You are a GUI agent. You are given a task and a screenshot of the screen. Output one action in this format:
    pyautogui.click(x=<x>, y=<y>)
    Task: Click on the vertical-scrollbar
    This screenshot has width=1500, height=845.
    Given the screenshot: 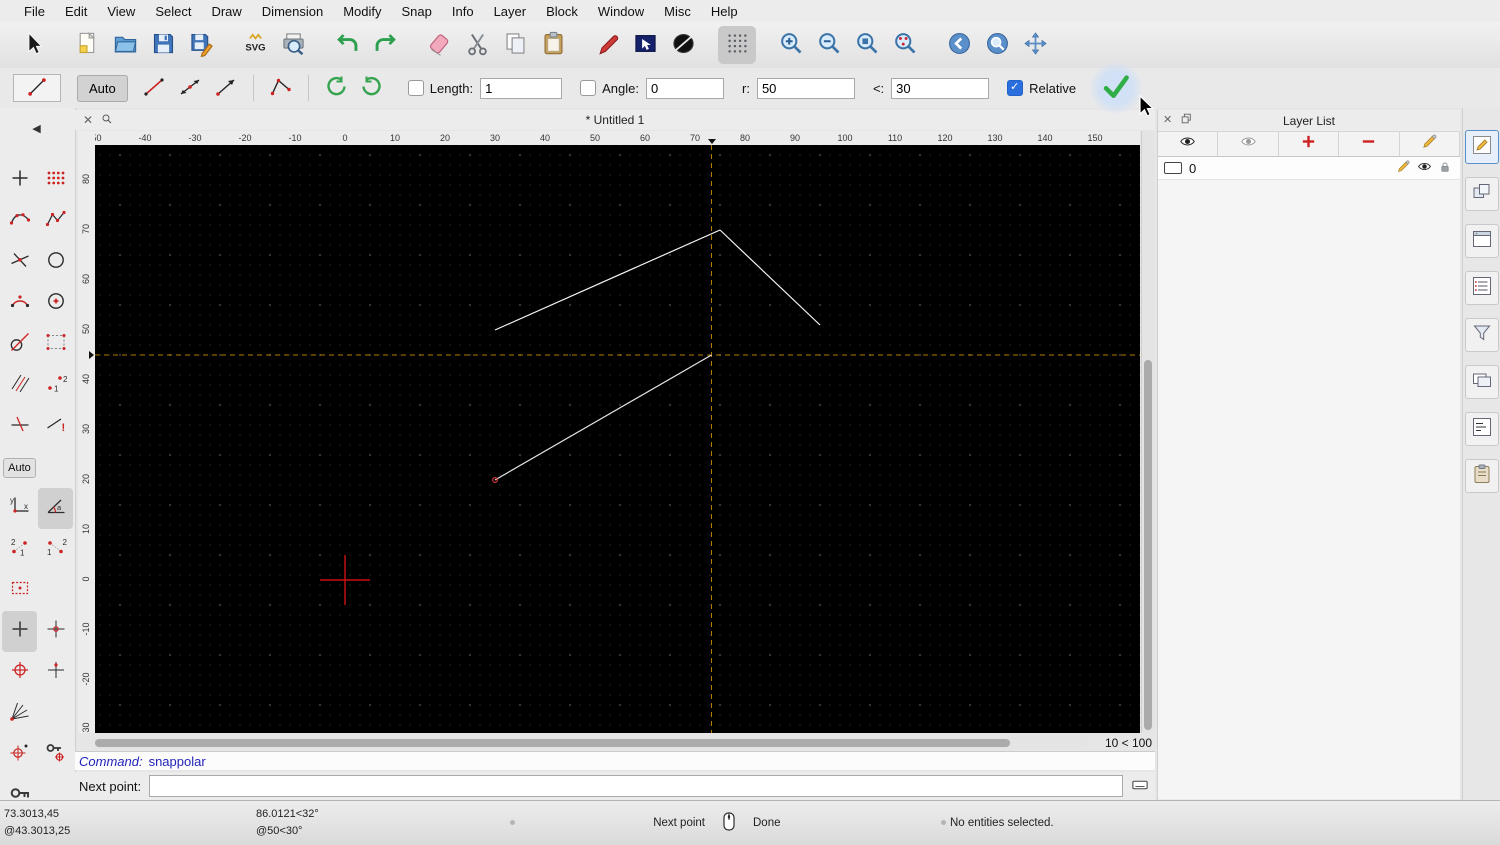 What is the action you would take?
    pyautogui.click(x=1147, y=432)
    